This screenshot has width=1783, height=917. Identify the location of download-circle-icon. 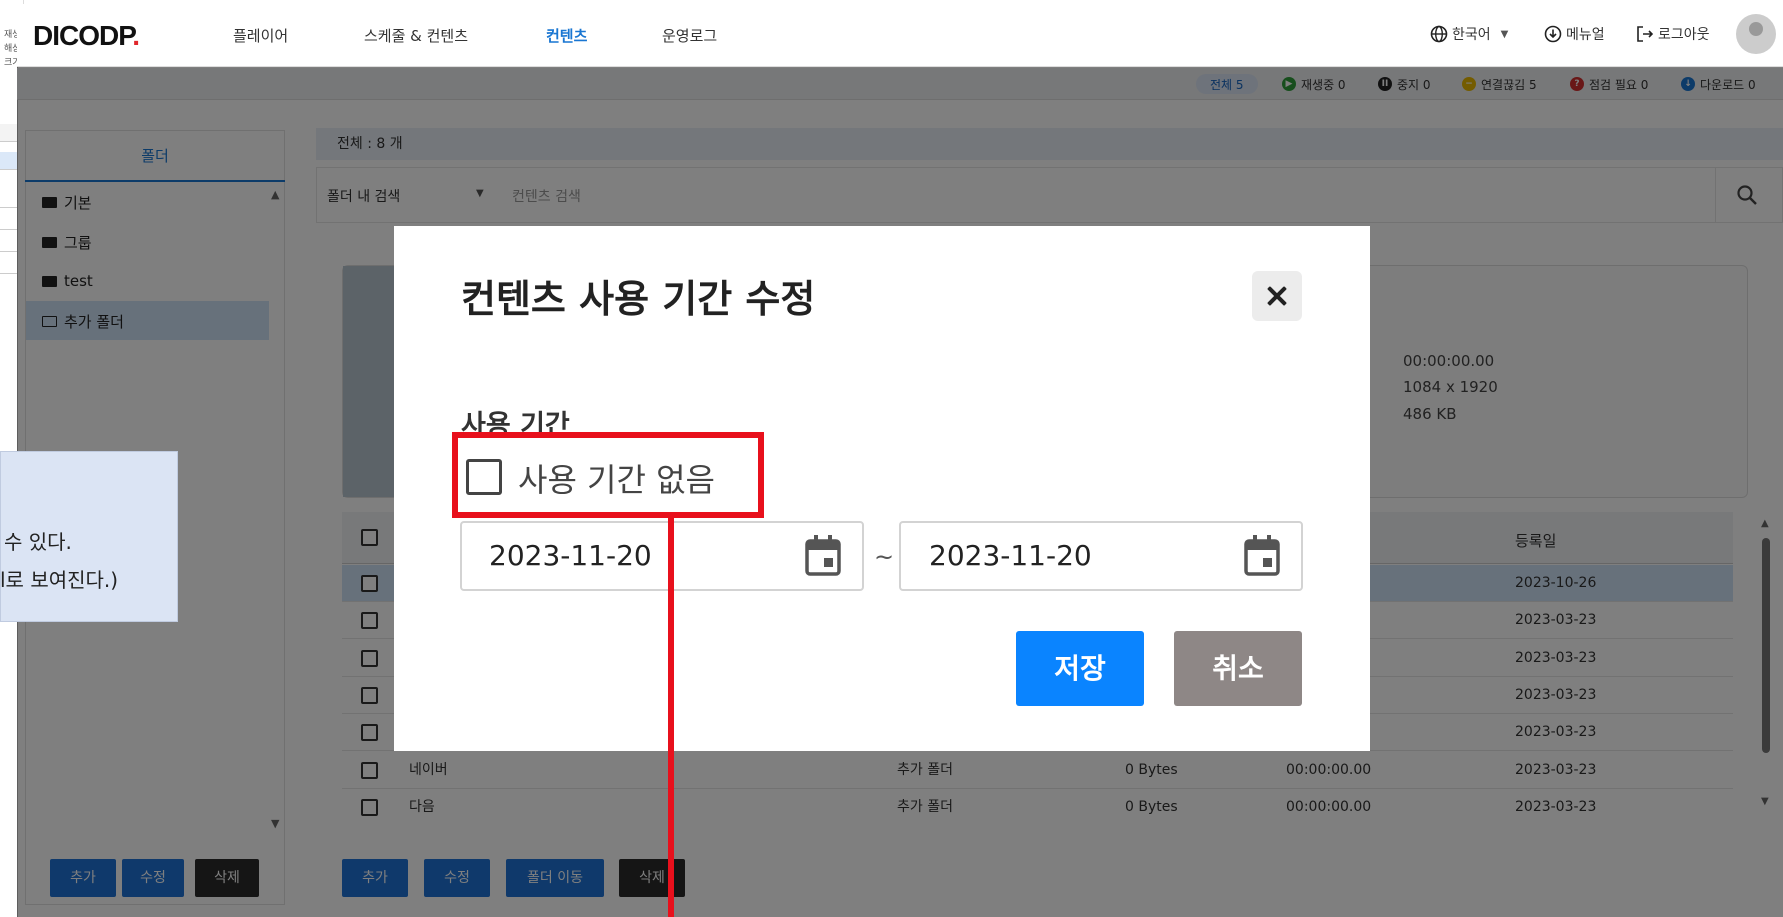
(1553, 34).